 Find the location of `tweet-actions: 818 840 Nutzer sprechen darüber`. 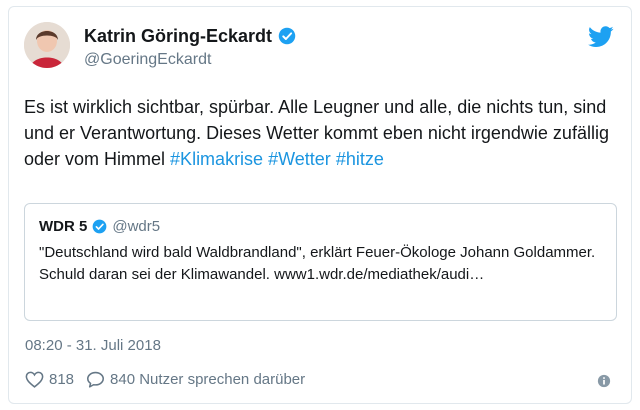

tweet-actions: 818 840 Nutzer sprechen darüber is located at coordinates (171, 379).